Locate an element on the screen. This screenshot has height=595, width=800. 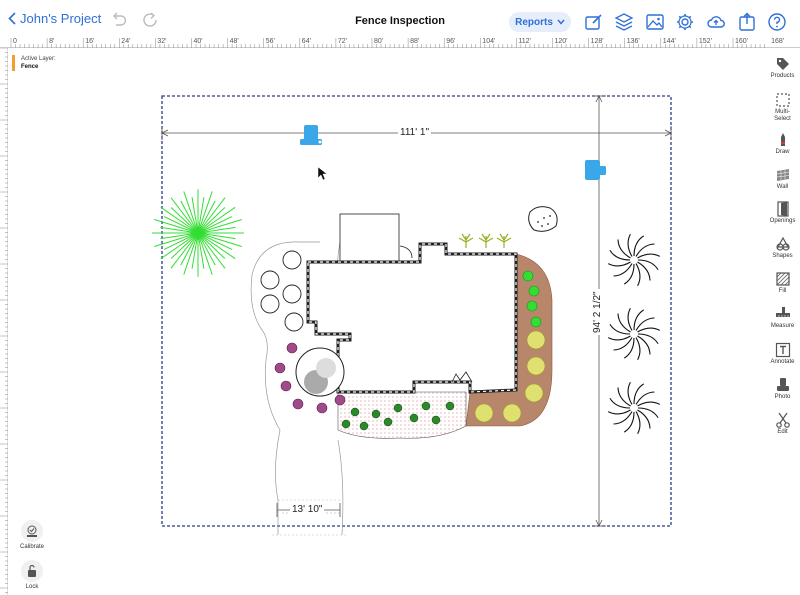
shapes-icon is located at coordinates (782, 243).